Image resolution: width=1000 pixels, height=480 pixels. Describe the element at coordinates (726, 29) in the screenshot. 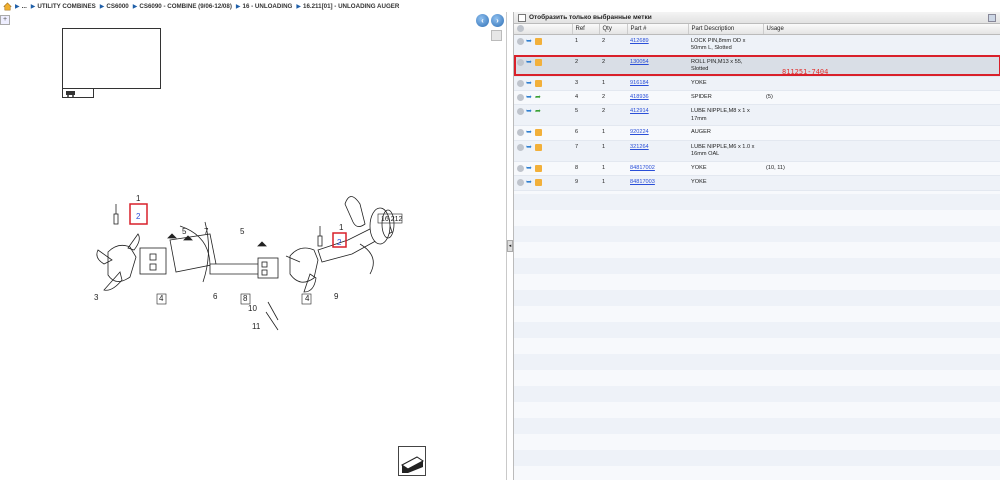

I see `column-description: Part Description` at that location.